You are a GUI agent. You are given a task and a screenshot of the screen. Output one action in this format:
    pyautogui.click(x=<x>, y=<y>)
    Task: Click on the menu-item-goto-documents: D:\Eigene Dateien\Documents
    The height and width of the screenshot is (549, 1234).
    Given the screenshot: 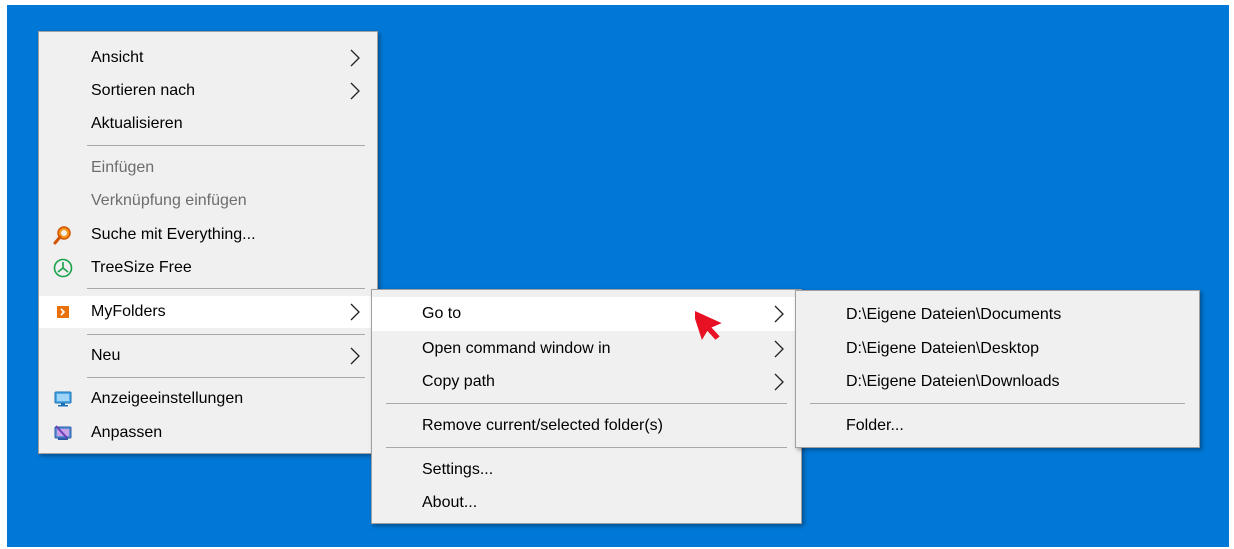 What is the action you would take?
    pyautogui.click(x=997, y=315)
    